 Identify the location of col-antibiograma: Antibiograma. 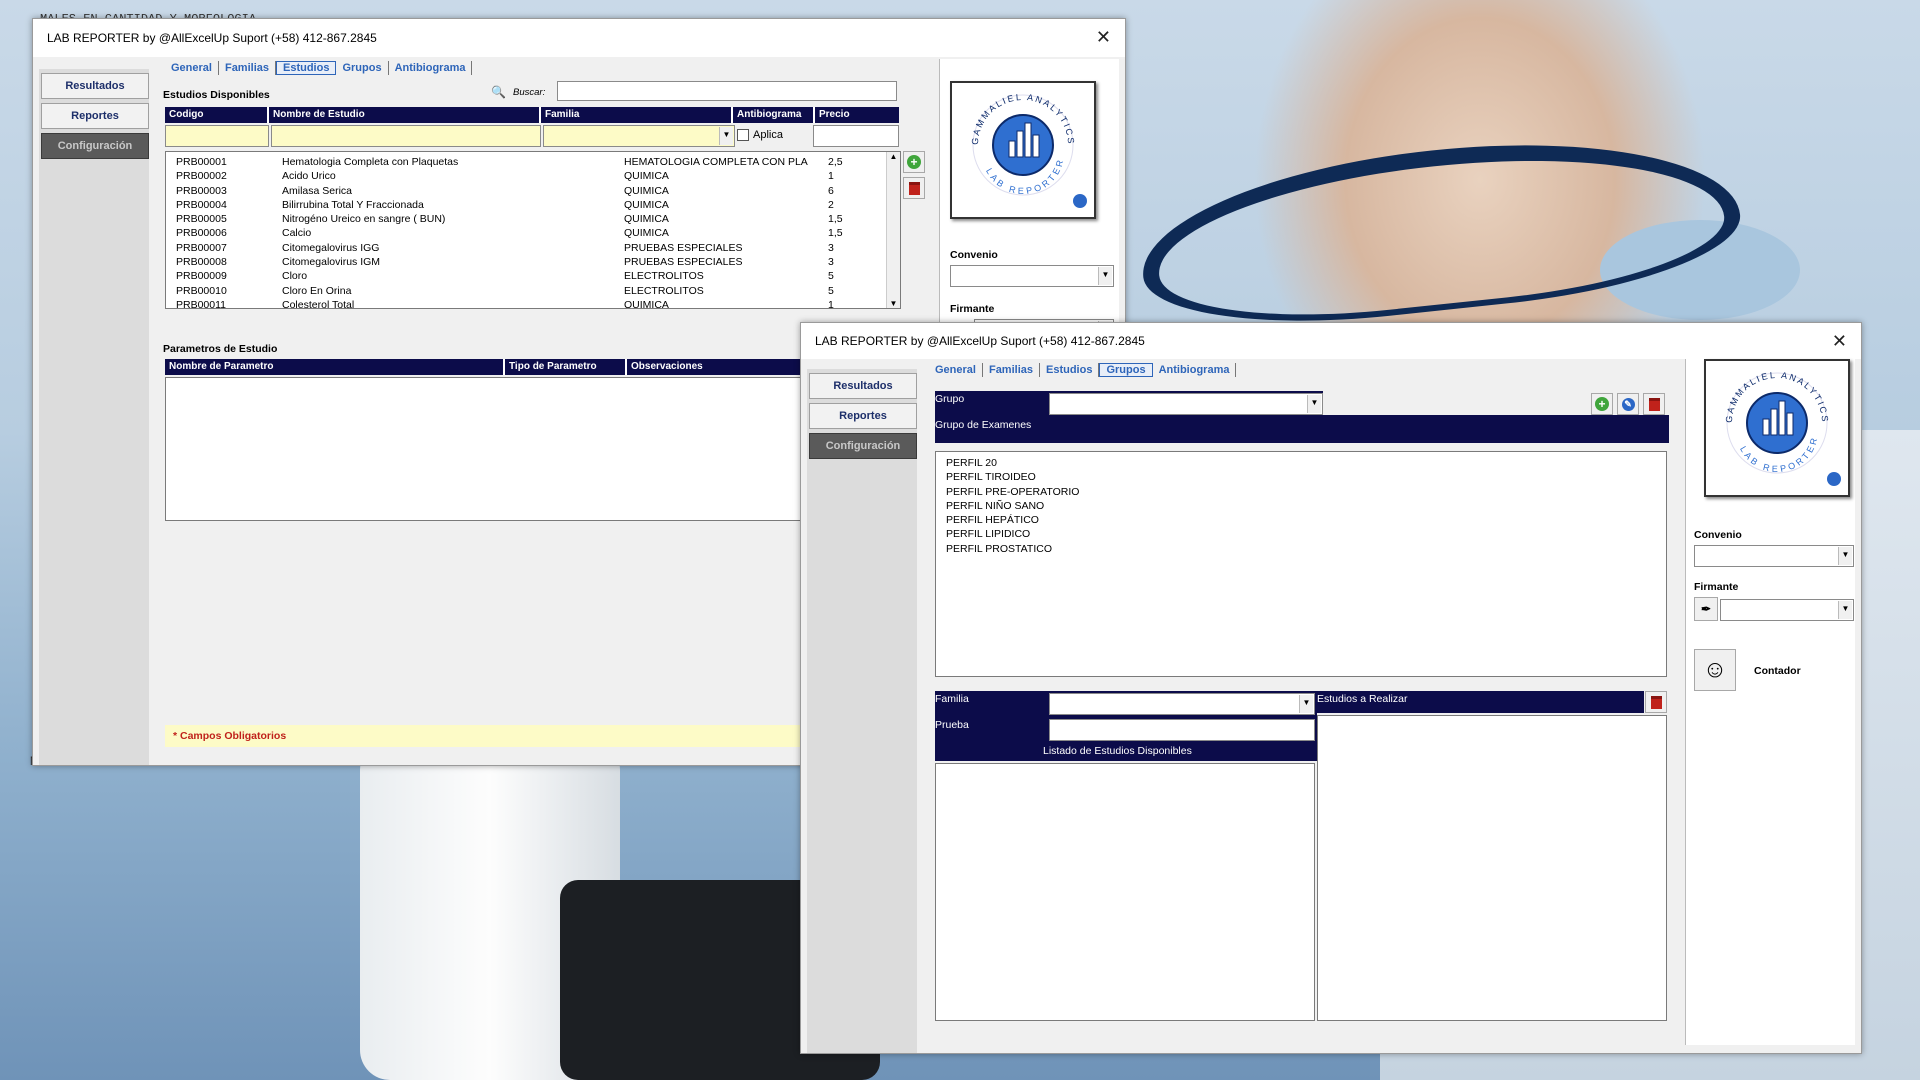
(774, 115).